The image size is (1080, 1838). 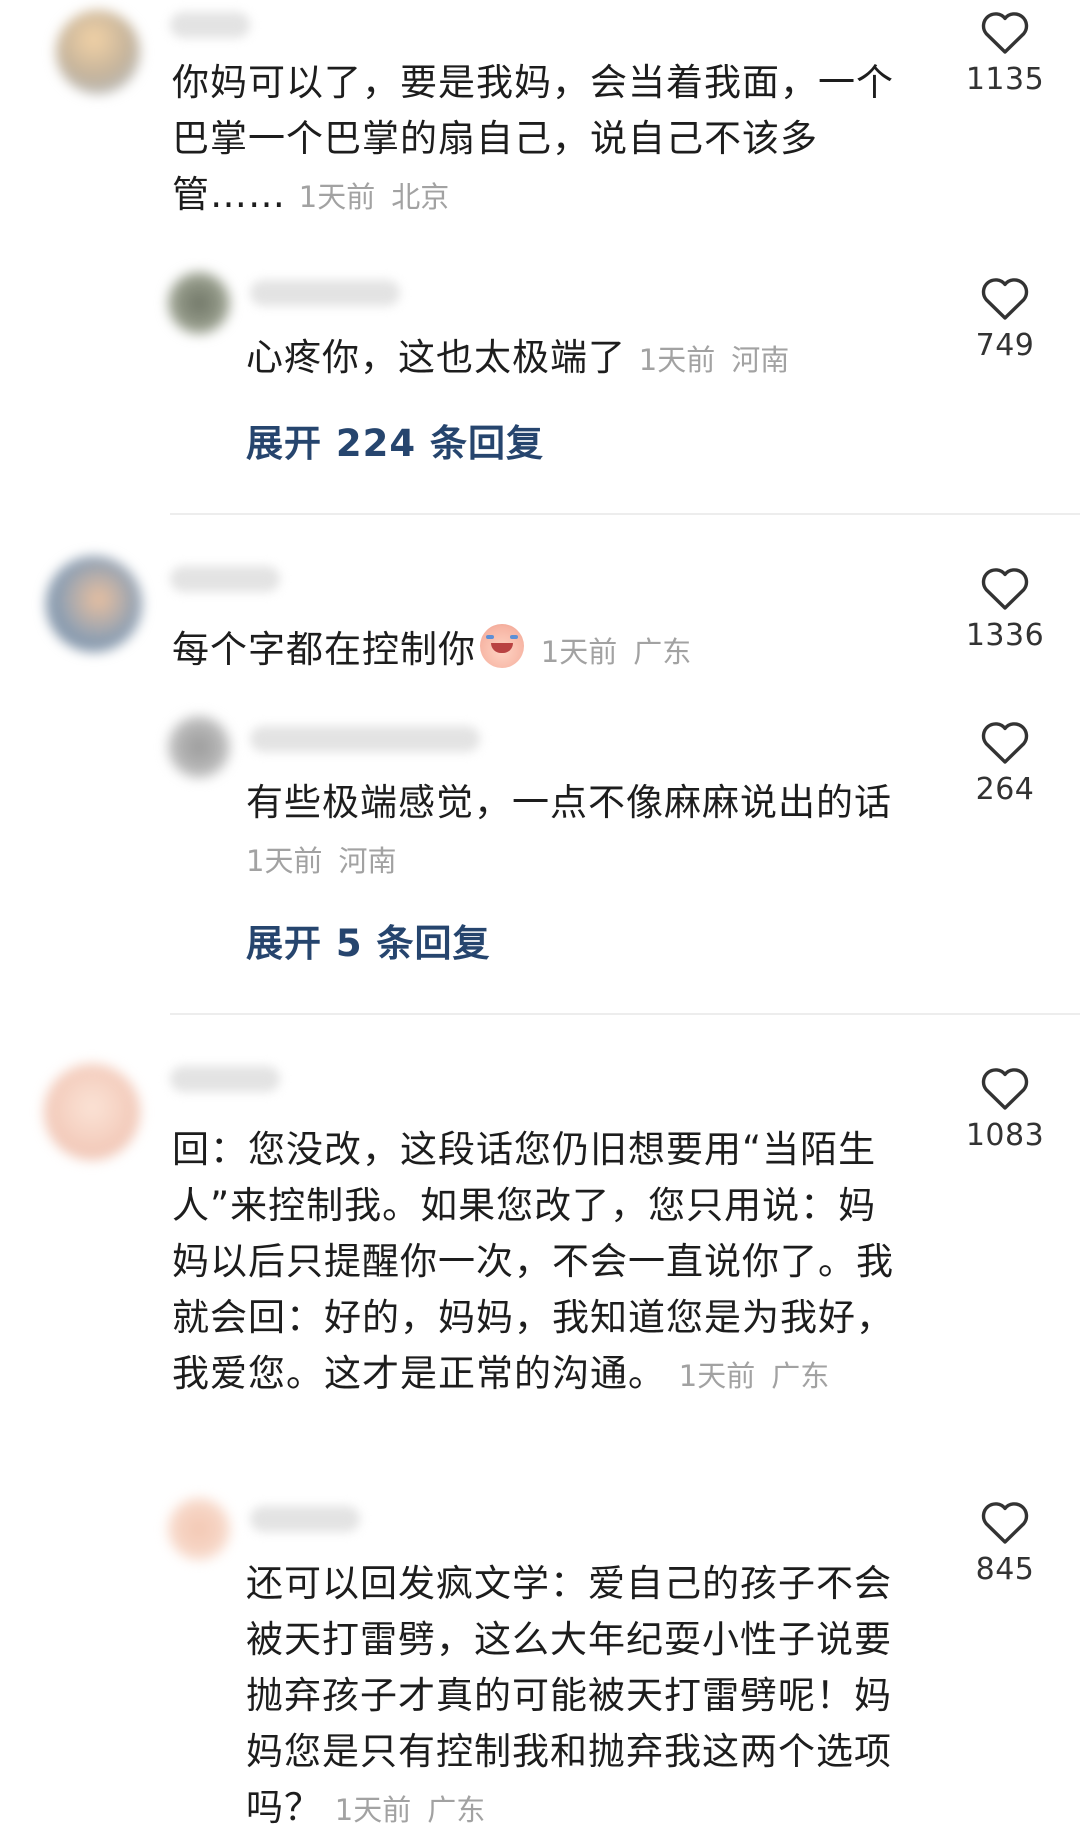 I want to click on like-button: 749, so click(x=1005, y=318).